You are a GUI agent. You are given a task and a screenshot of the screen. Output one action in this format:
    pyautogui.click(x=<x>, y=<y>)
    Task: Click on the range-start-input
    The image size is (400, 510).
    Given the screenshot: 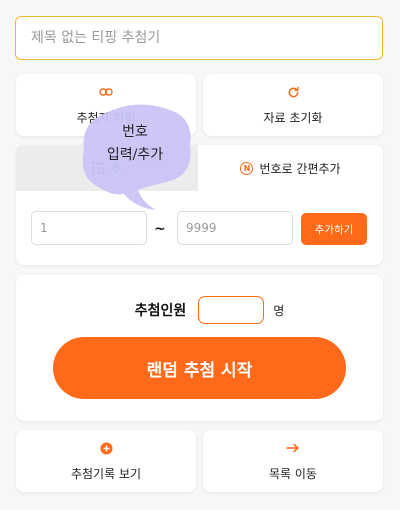 What is the action you would take?
    pyautogui.click(x=89, y=228)
    